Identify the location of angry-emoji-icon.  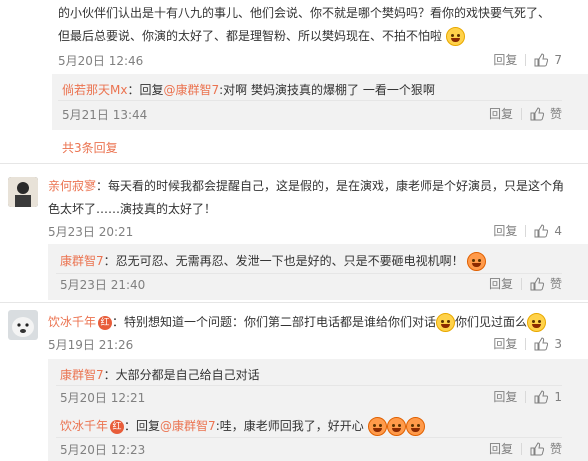
(477, 261).